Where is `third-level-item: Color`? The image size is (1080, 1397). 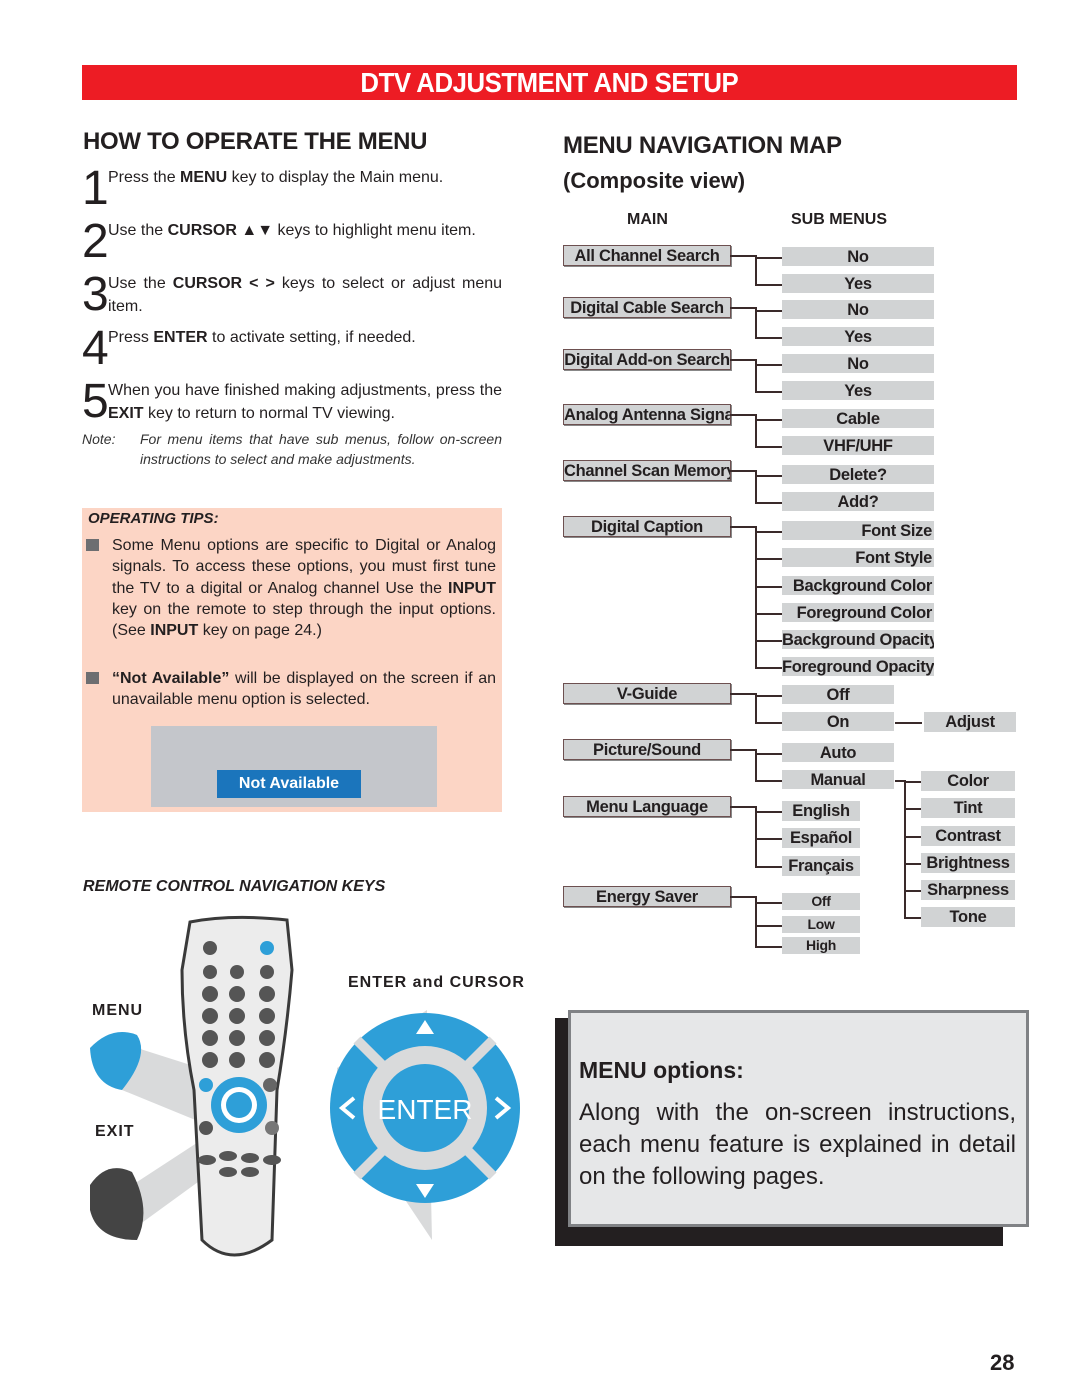
third-level-item: Color is located at coordinates (968, 781).